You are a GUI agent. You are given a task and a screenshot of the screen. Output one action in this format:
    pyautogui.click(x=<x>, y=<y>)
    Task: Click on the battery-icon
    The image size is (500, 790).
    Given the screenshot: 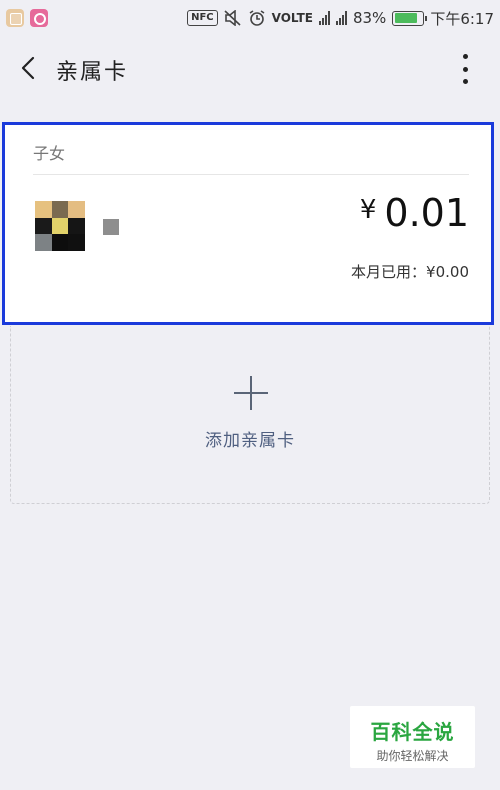 What is the action you would take?
    pyautogui.click(x=410, y=18)
    